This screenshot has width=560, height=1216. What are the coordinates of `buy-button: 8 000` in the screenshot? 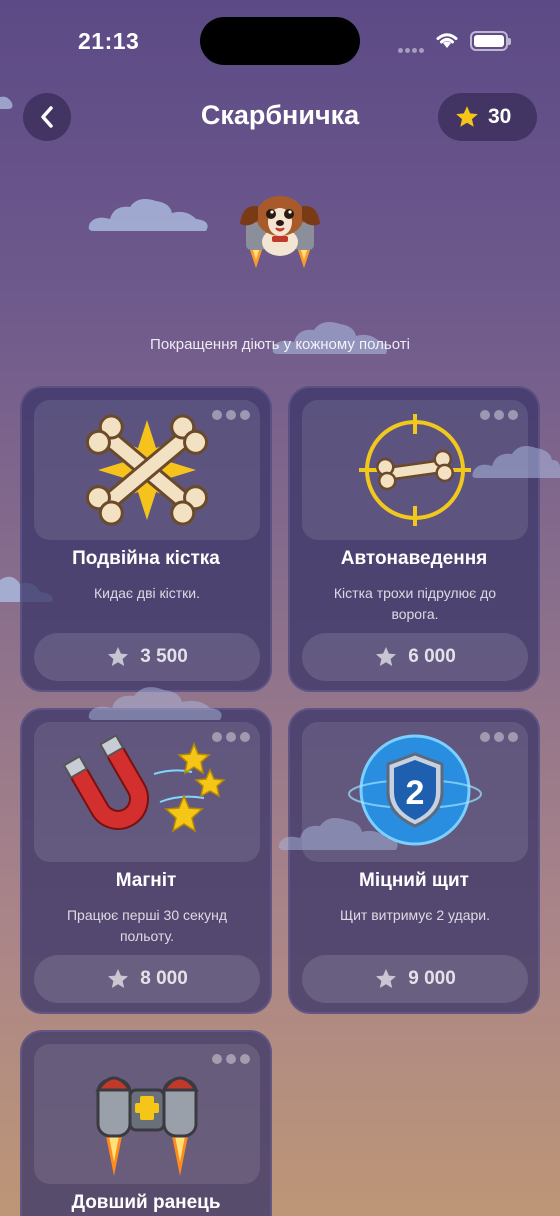 It's located at (147, 979).